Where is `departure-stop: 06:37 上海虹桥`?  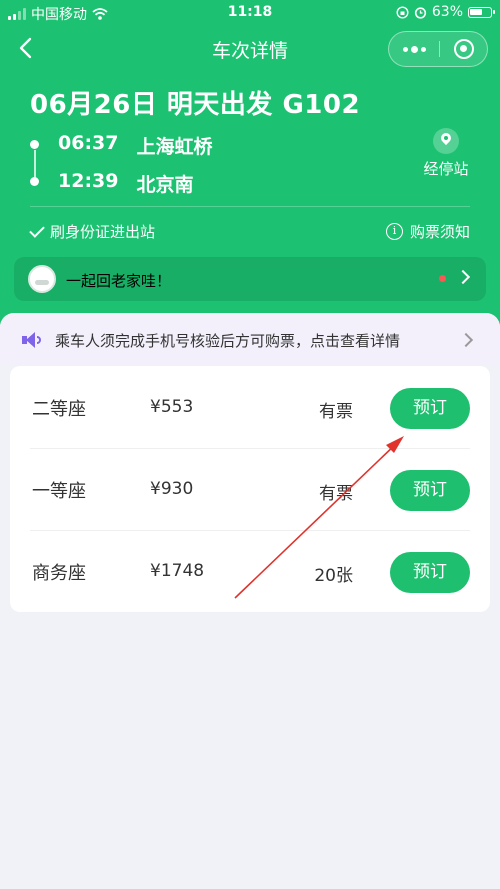 departure-stop: 06:37 上海虹桥 is located at coordinates (135, 145).